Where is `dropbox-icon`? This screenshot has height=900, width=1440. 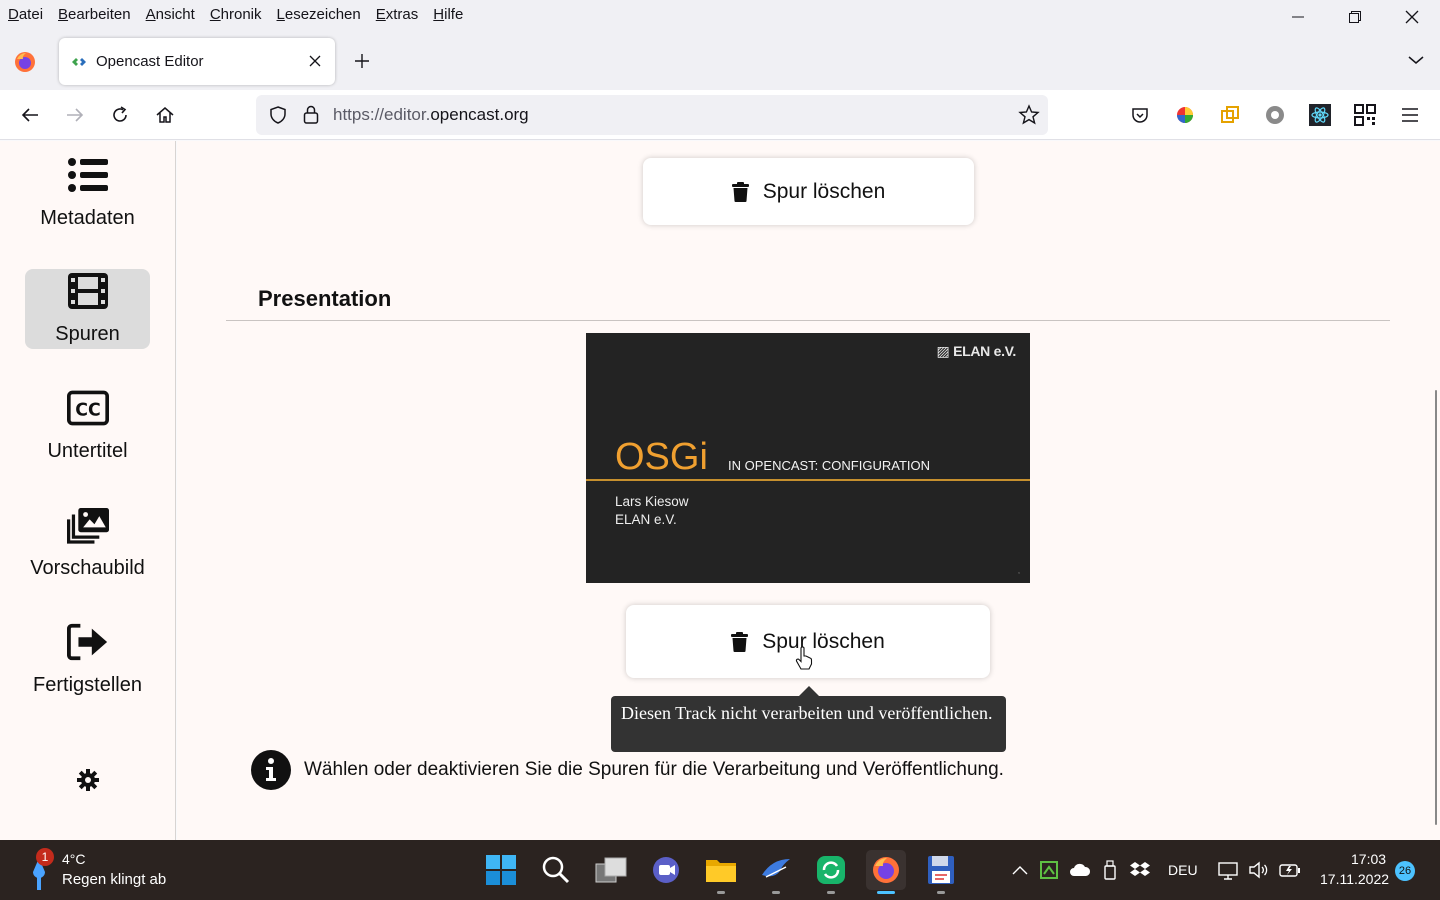
dropbox-icon is located at coordinates (1140, 869).